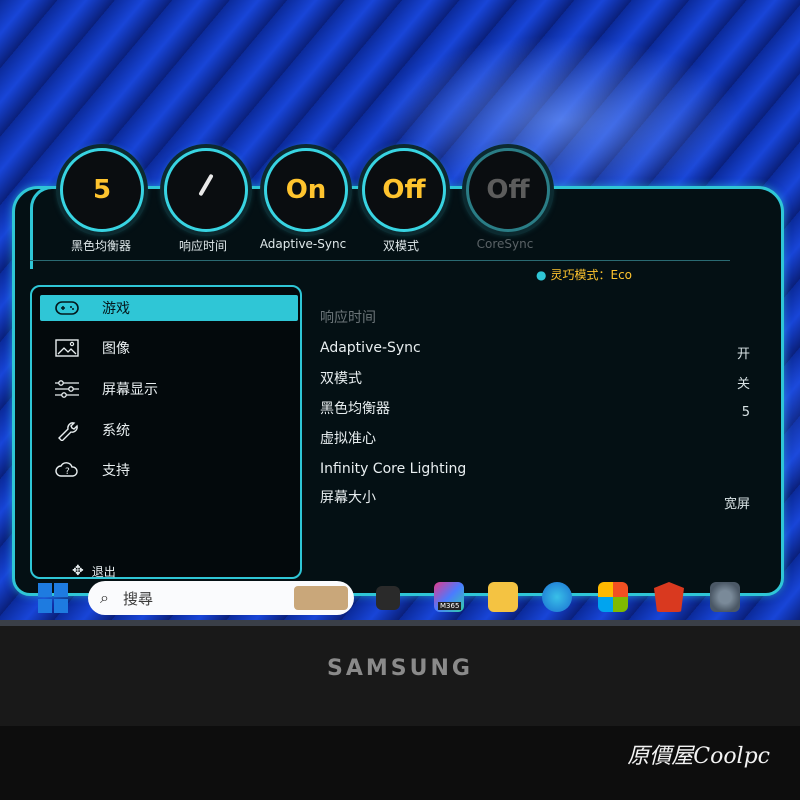 This screenshot has width=800, height=800. What do you see at coordinates (736, 504) in the screenshot?
I see `setting-value: 宽屏` at bounding box center [736, 504].